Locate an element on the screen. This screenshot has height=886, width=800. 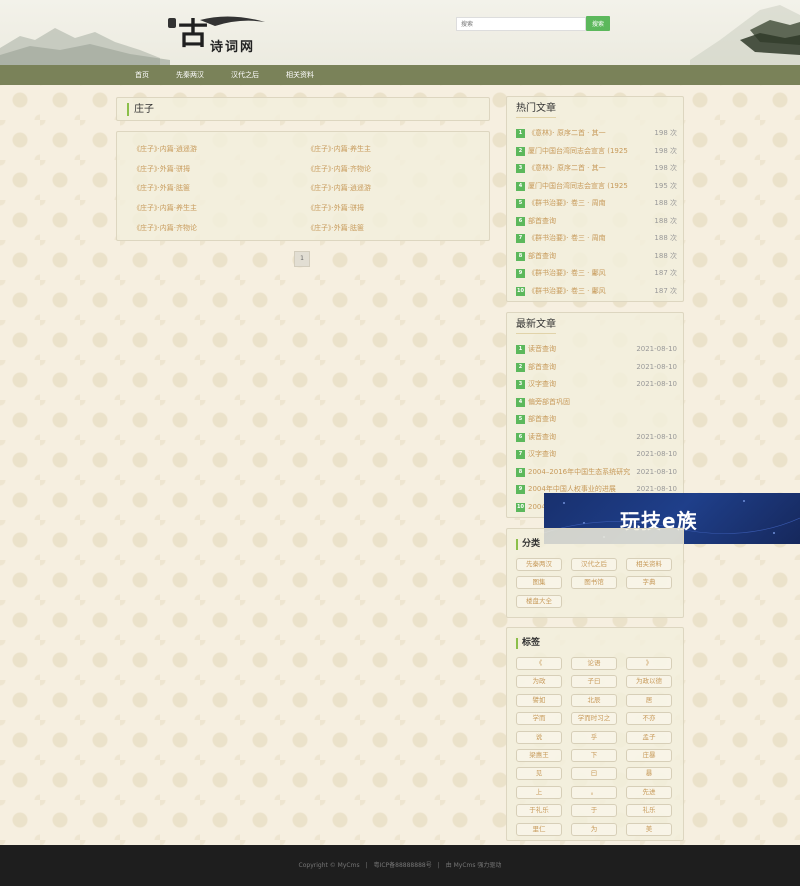
tag-chip: 譬如 is located at coordinates (539, 700).